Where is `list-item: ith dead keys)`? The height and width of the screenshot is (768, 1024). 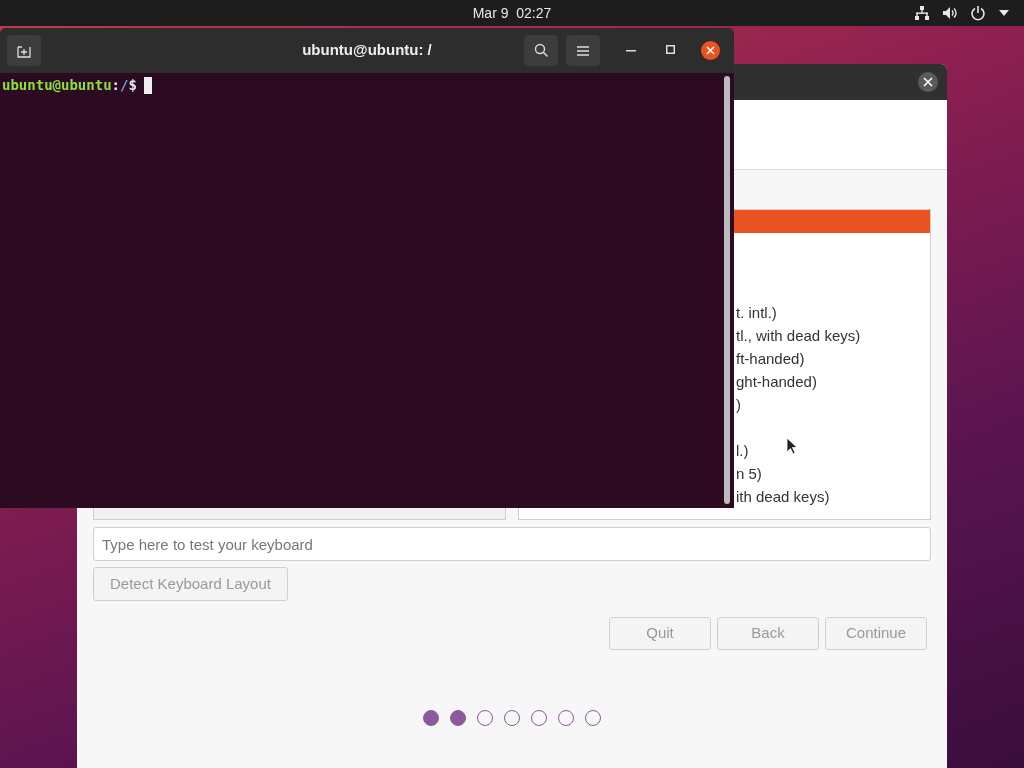 list-item: ith dead keys) is located at coordinates (832, 497).